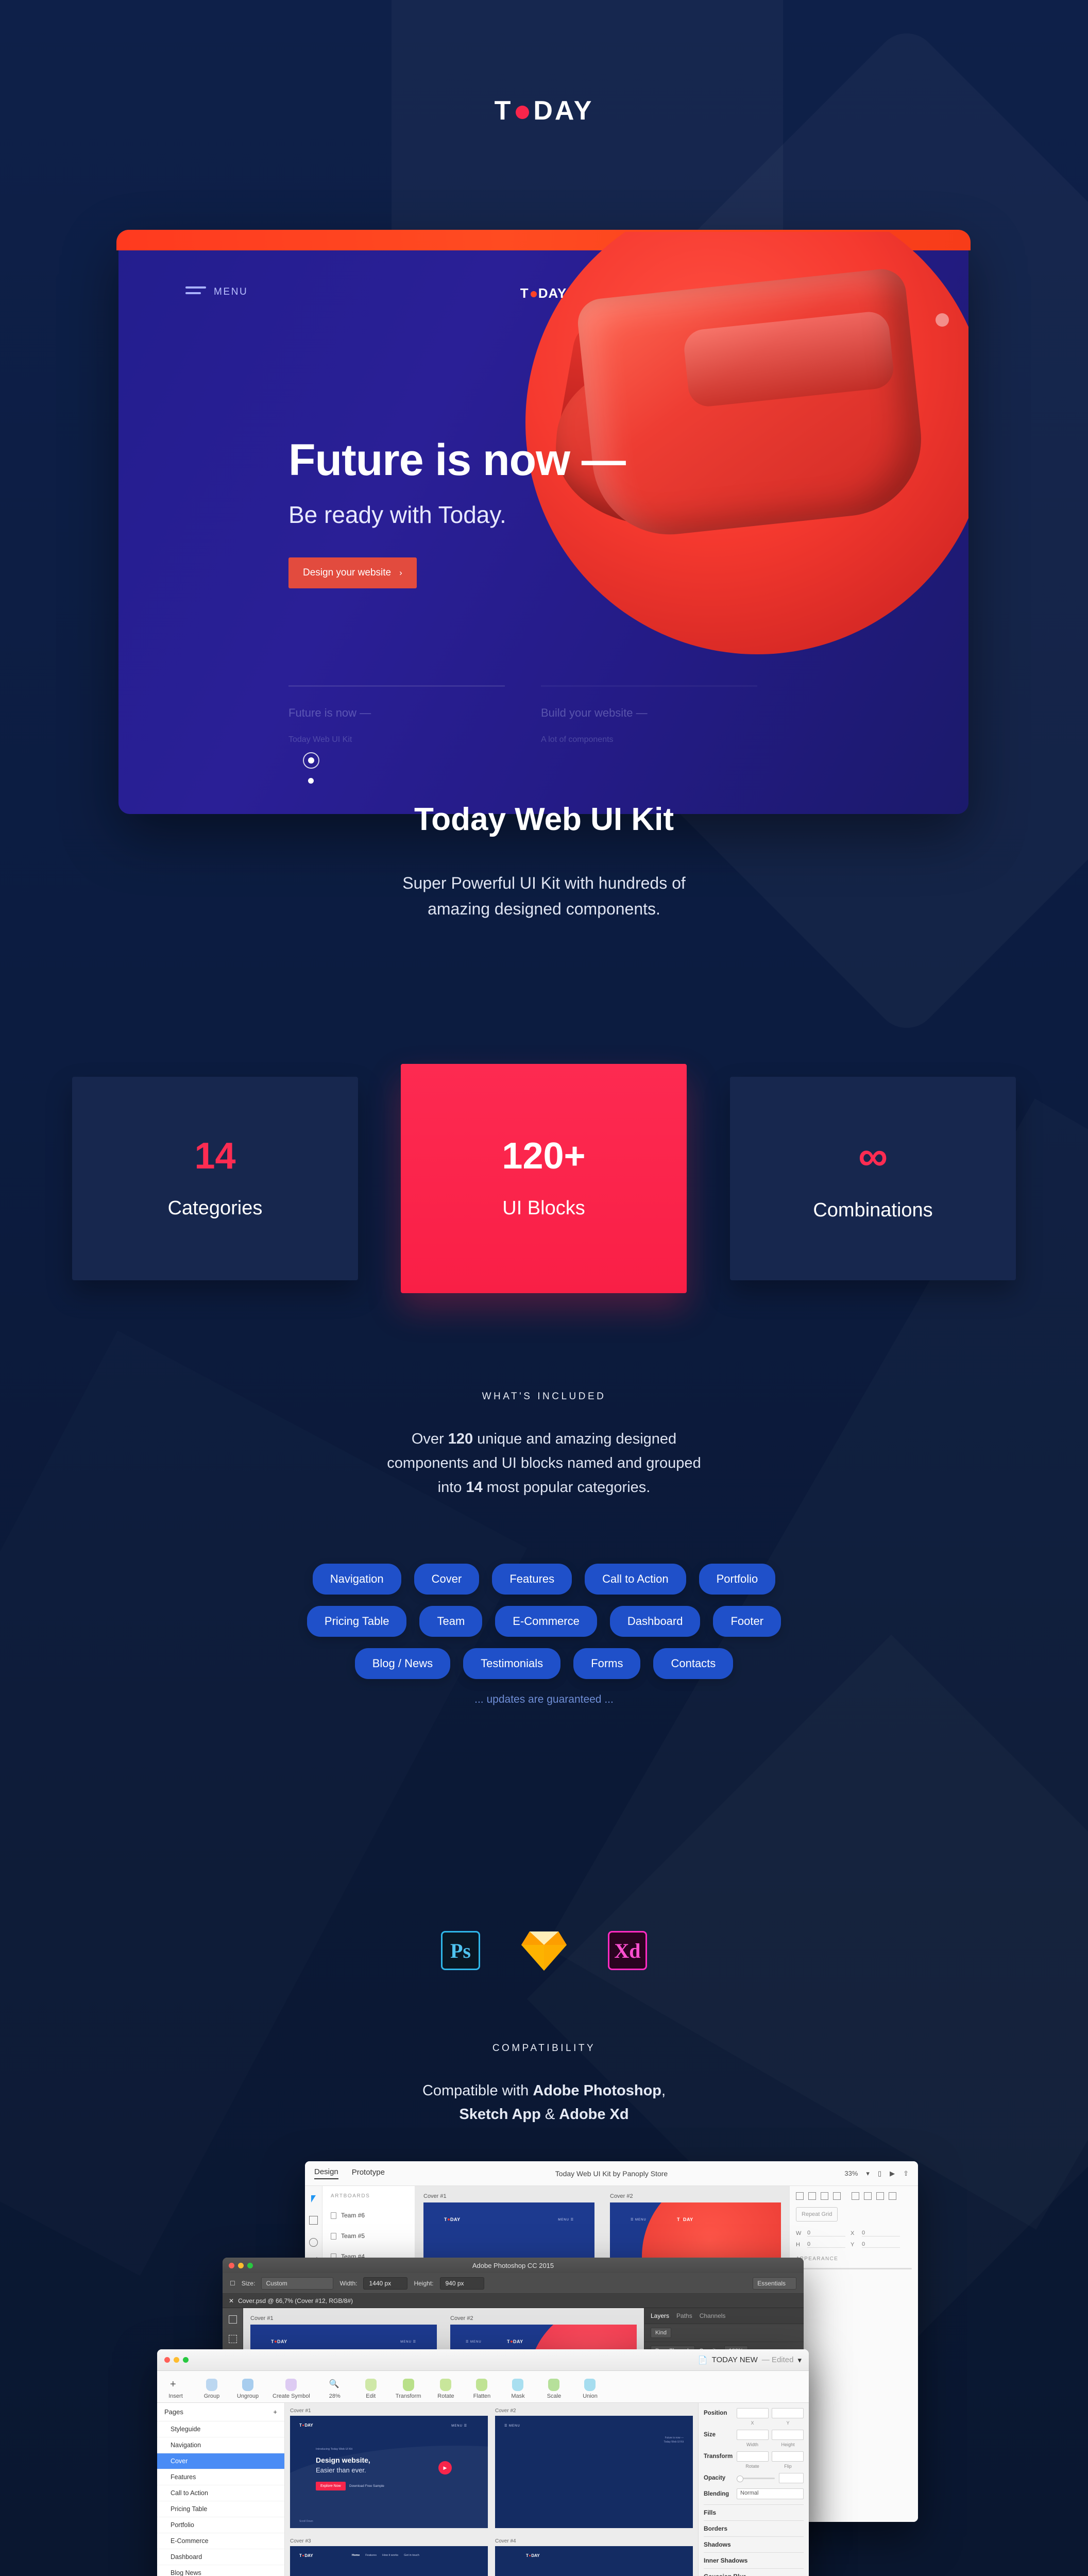 Image resolution: width=1088 pixels, height=2576 pixels. Describe the element at coordinates (747, 1621) in the screenshot. I see `pill-footer: Footer` at that location.